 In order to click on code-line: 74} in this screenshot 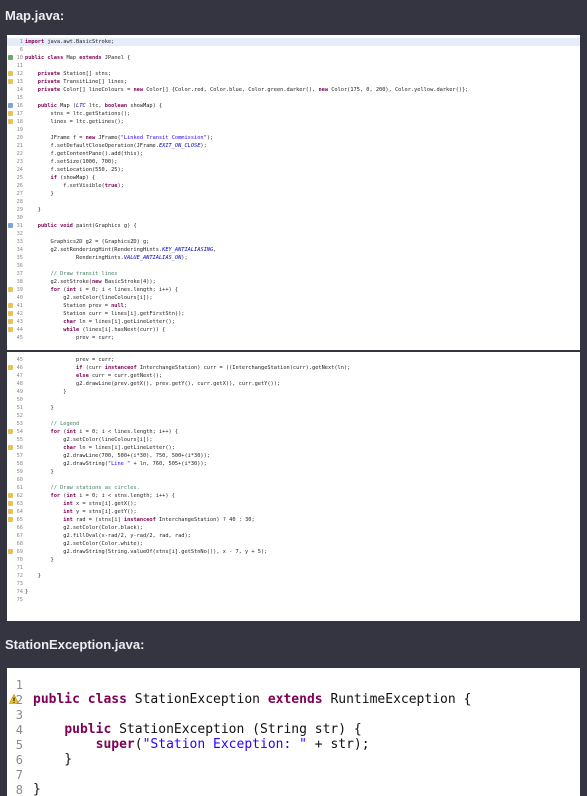, I will do `click(293, 592)`.